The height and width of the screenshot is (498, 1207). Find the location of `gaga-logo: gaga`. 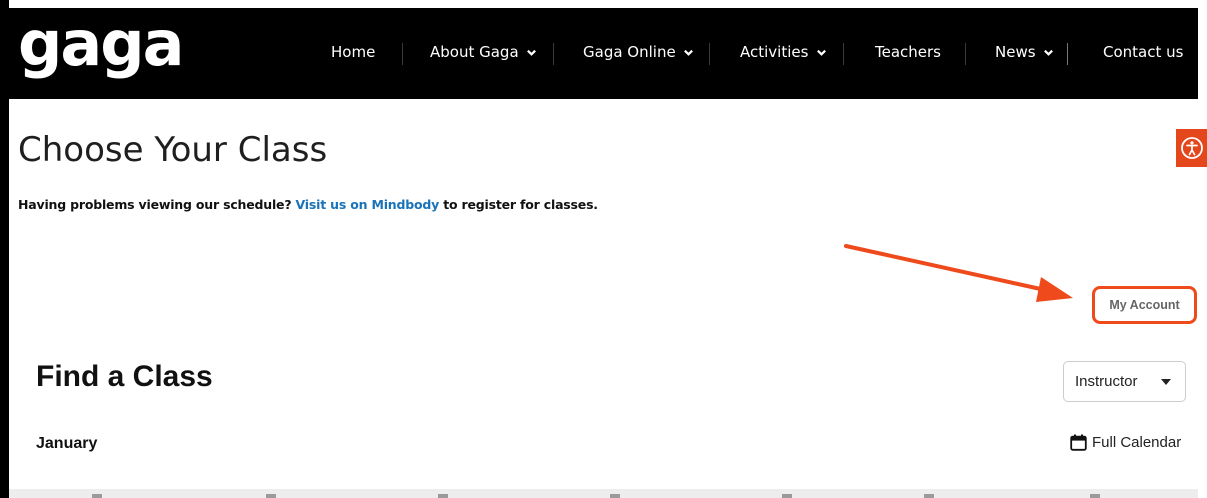

gaga-logo: gaga is located at coordinates (101, 44).